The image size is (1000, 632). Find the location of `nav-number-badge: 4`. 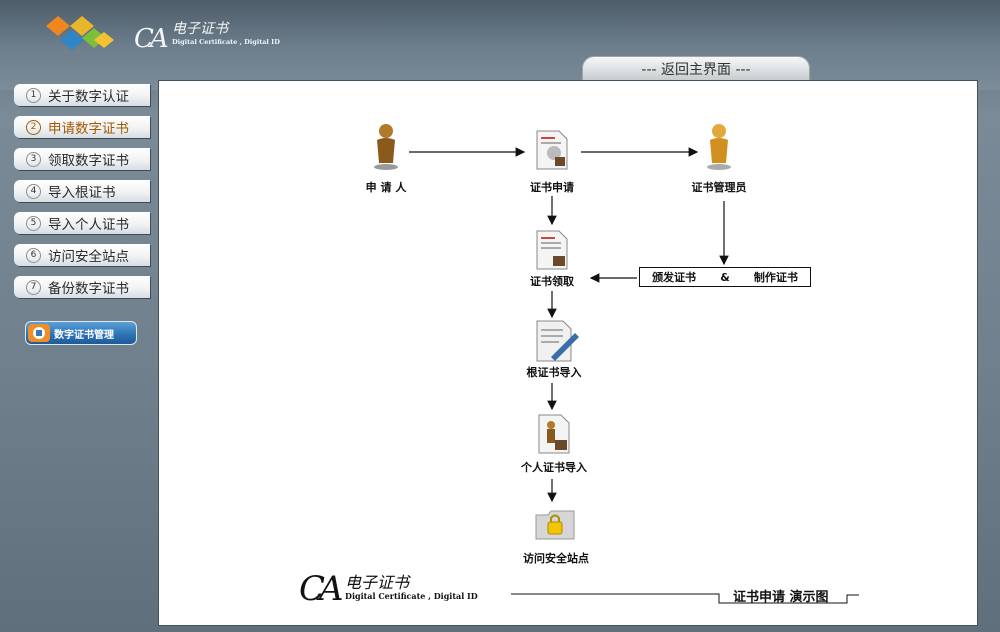

nav-number-badge: 4 is located at coordinates (33, 191).